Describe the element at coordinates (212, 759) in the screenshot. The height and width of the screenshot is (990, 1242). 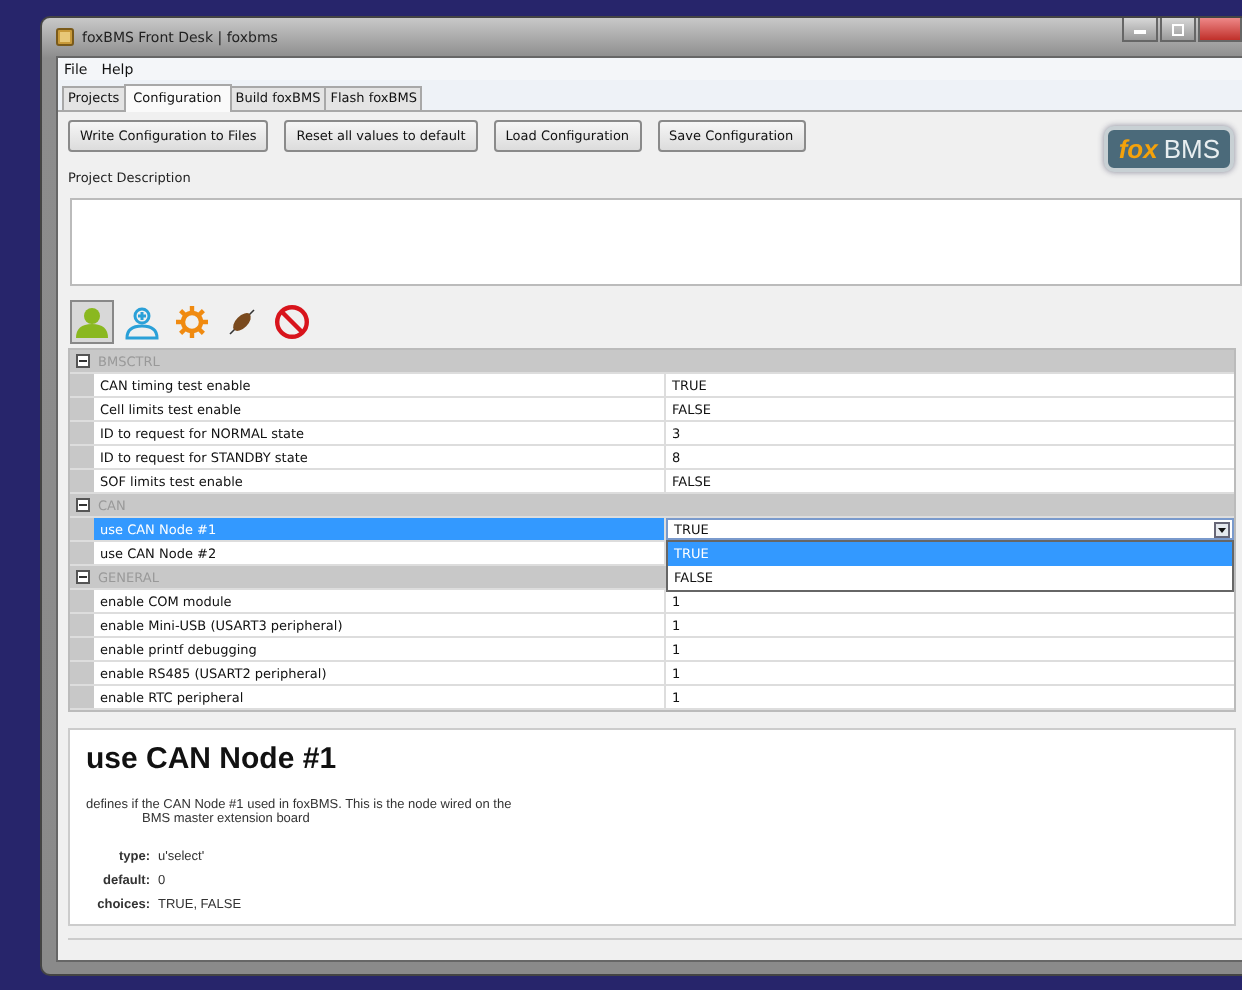
I see `details-title: use CAN Node #1` at that location.